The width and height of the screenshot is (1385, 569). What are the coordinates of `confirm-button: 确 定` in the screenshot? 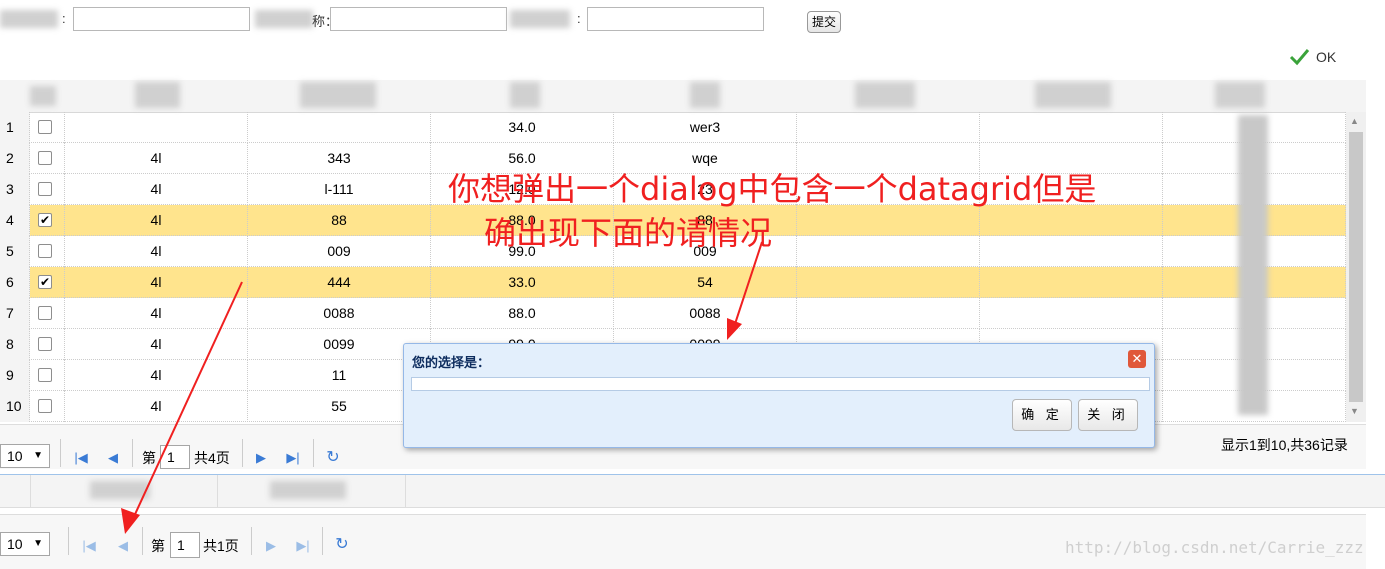 It's located at (1042, 415).